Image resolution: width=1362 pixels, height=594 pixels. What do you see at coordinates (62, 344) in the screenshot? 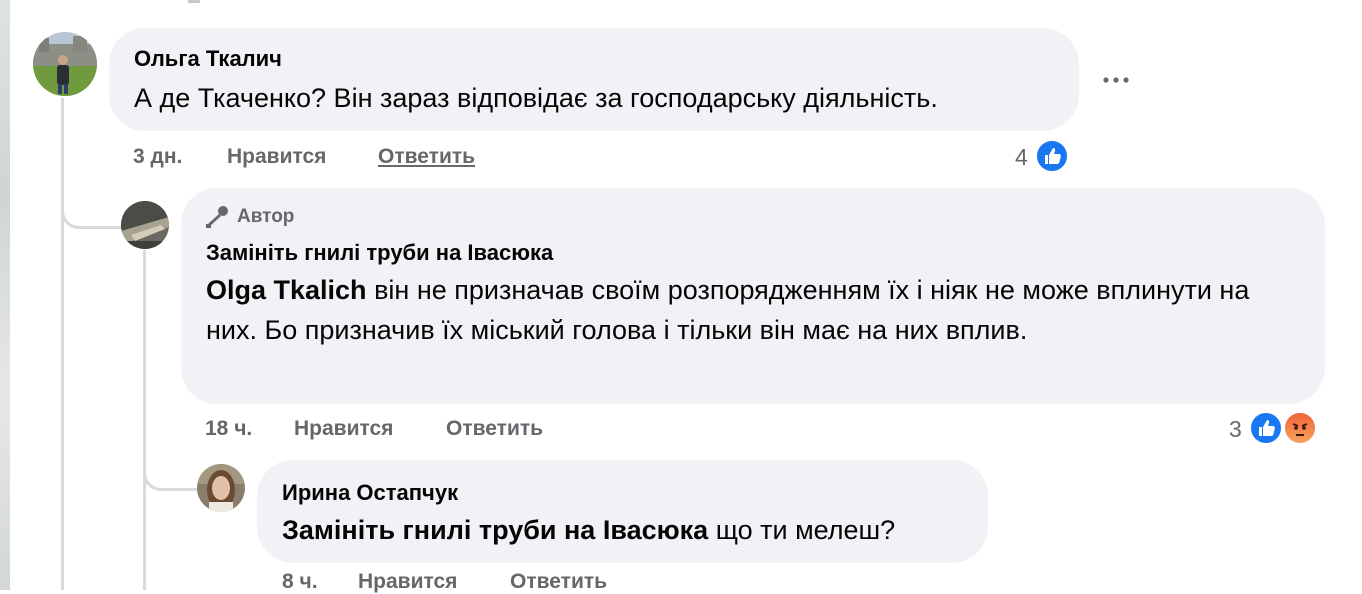
I see `thread-line-main` at bounding box center [62, 344].